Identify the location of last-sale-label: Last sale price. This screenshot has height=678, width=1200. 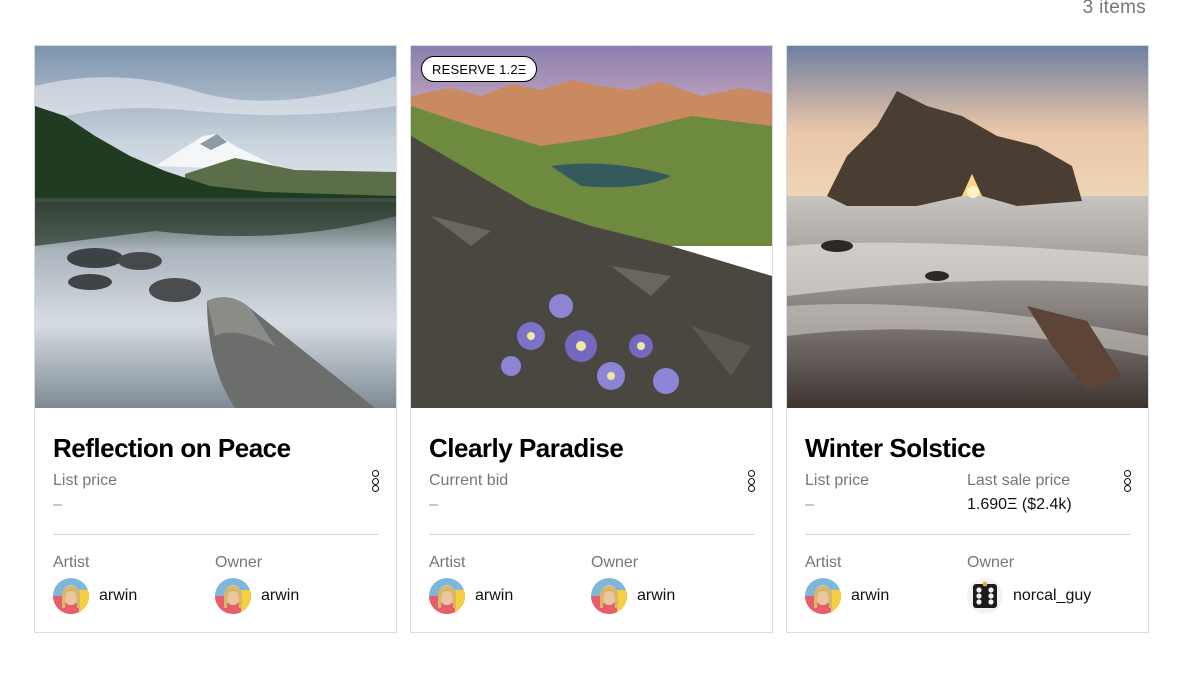
(1019, 480).